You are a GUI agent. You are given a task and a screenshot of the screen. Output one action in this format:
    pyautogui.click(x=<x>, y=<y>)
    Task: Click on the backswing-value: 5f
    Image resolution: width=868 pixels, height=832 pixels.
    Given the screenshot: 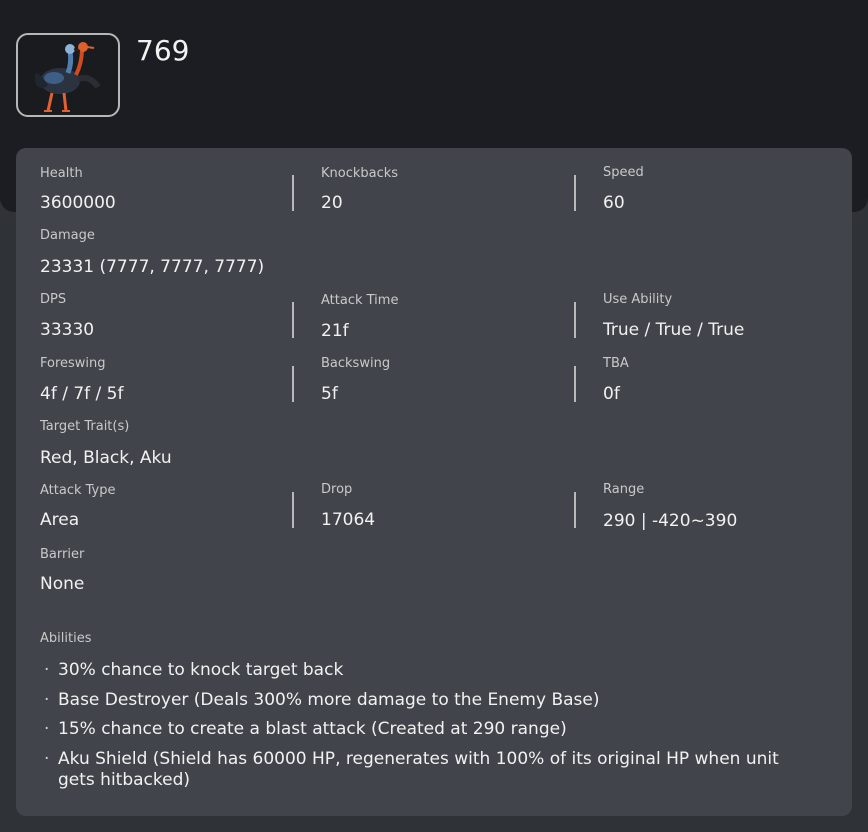 What is the action you would take?
    pyautogui.click(x=329, y=394)
    